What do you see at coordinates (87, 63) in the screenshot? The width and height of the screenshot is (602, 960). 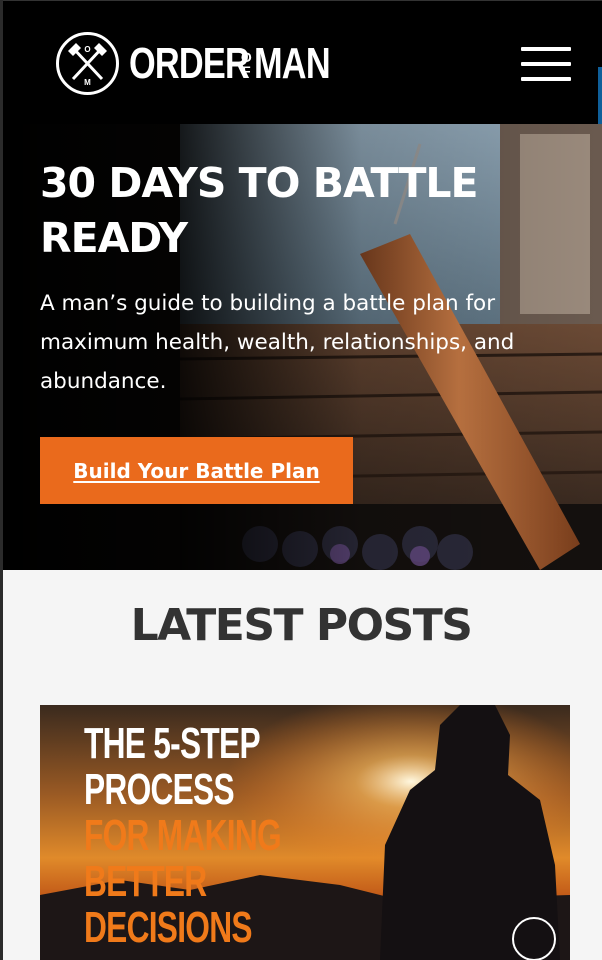 I see `crossed-axes-icon: O M` at bounding box center [87, 63].